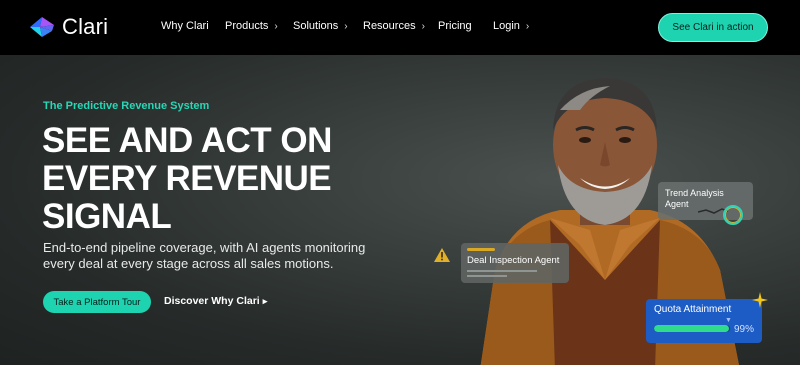  Describe the element at coordinates (187, 178) in the screenshot. I see `headline-line: EVERY REVENUE` at that location.